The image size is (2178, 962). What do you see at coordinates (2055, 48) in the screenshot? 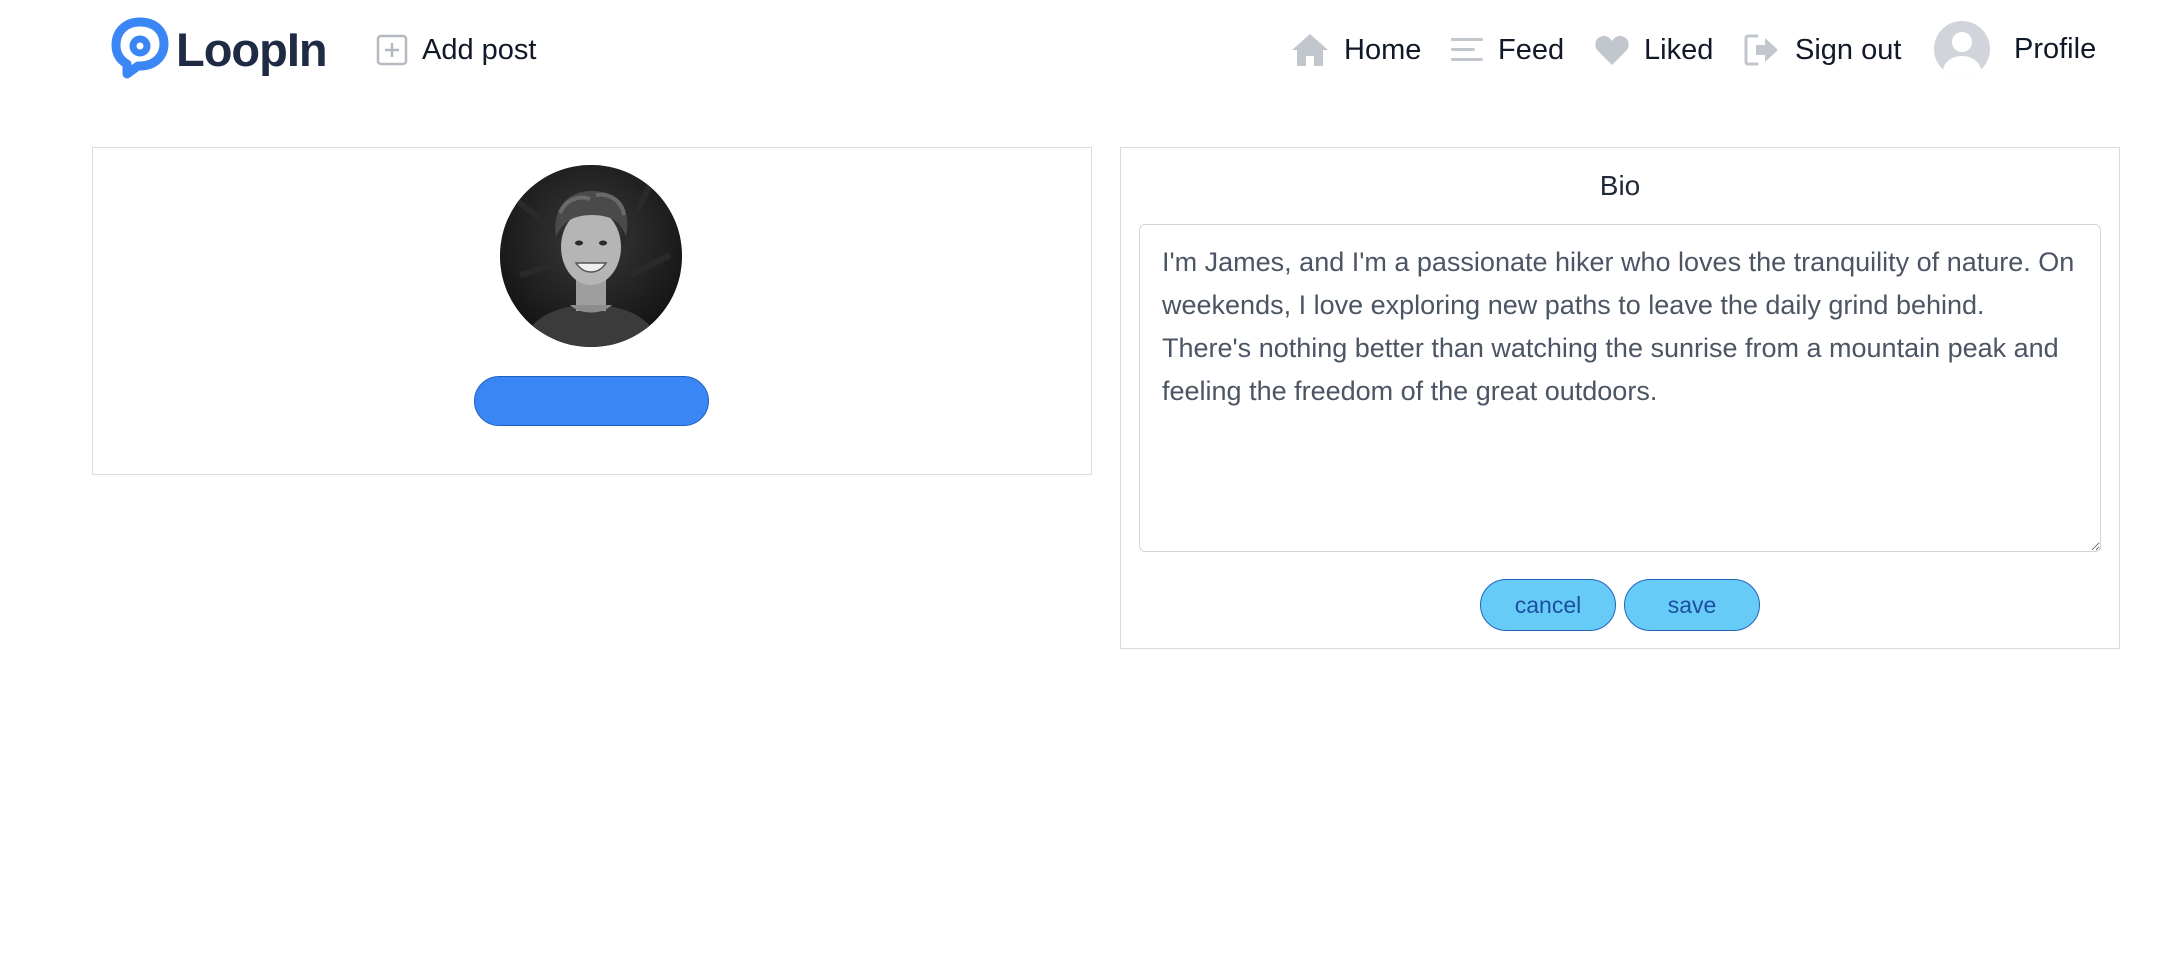
I see `nav-profile-label: Profile` at bounding box center [2055, 48].